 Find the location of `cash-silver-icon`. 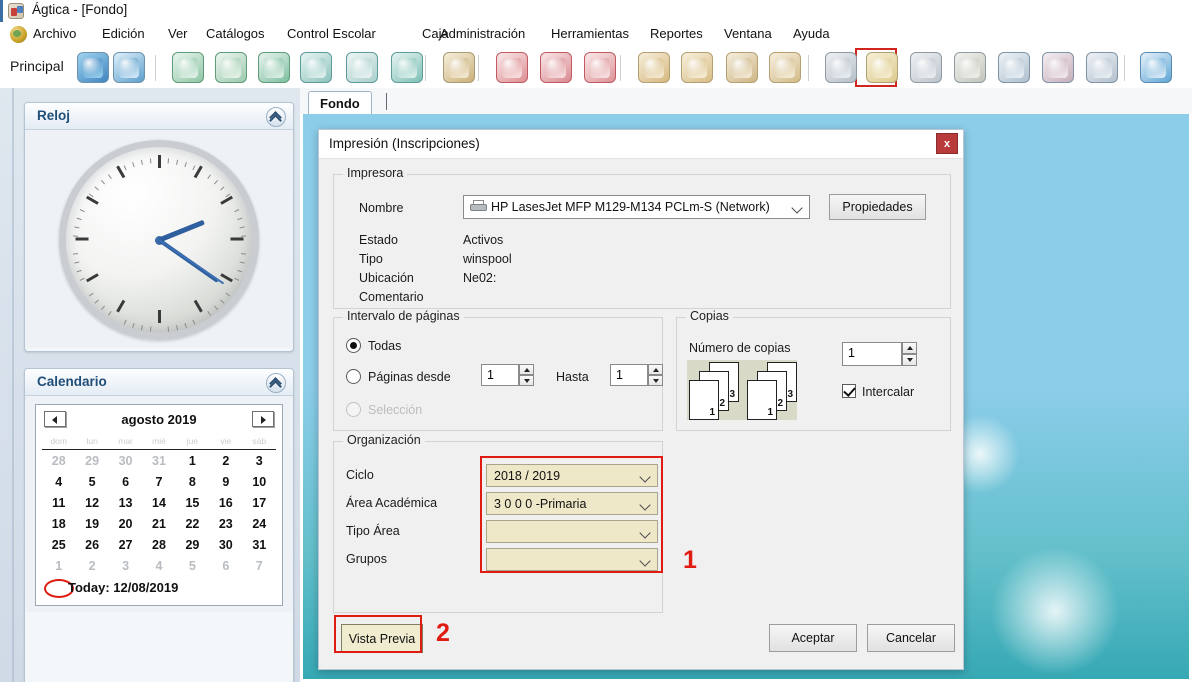

cash-silver-icon is located at coordinates (926, 67).